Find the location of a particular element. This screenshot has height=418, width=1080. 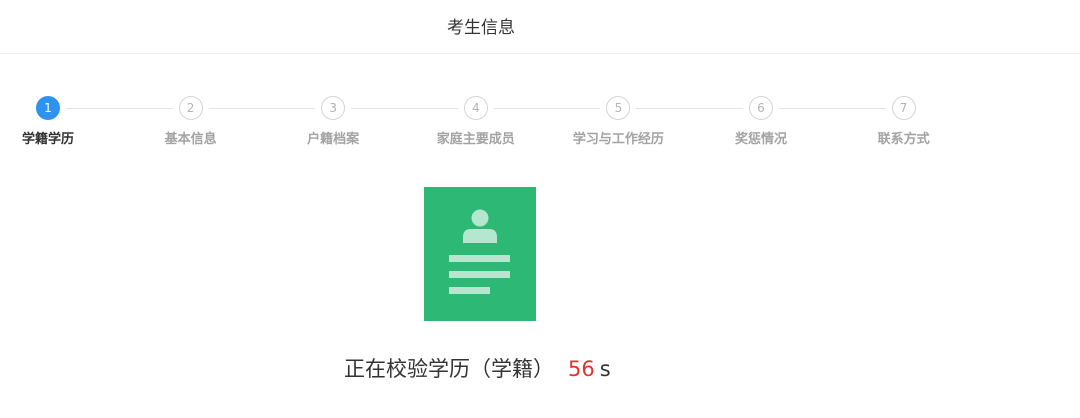

avatar-head-shape is located at coordinates (480, 218).